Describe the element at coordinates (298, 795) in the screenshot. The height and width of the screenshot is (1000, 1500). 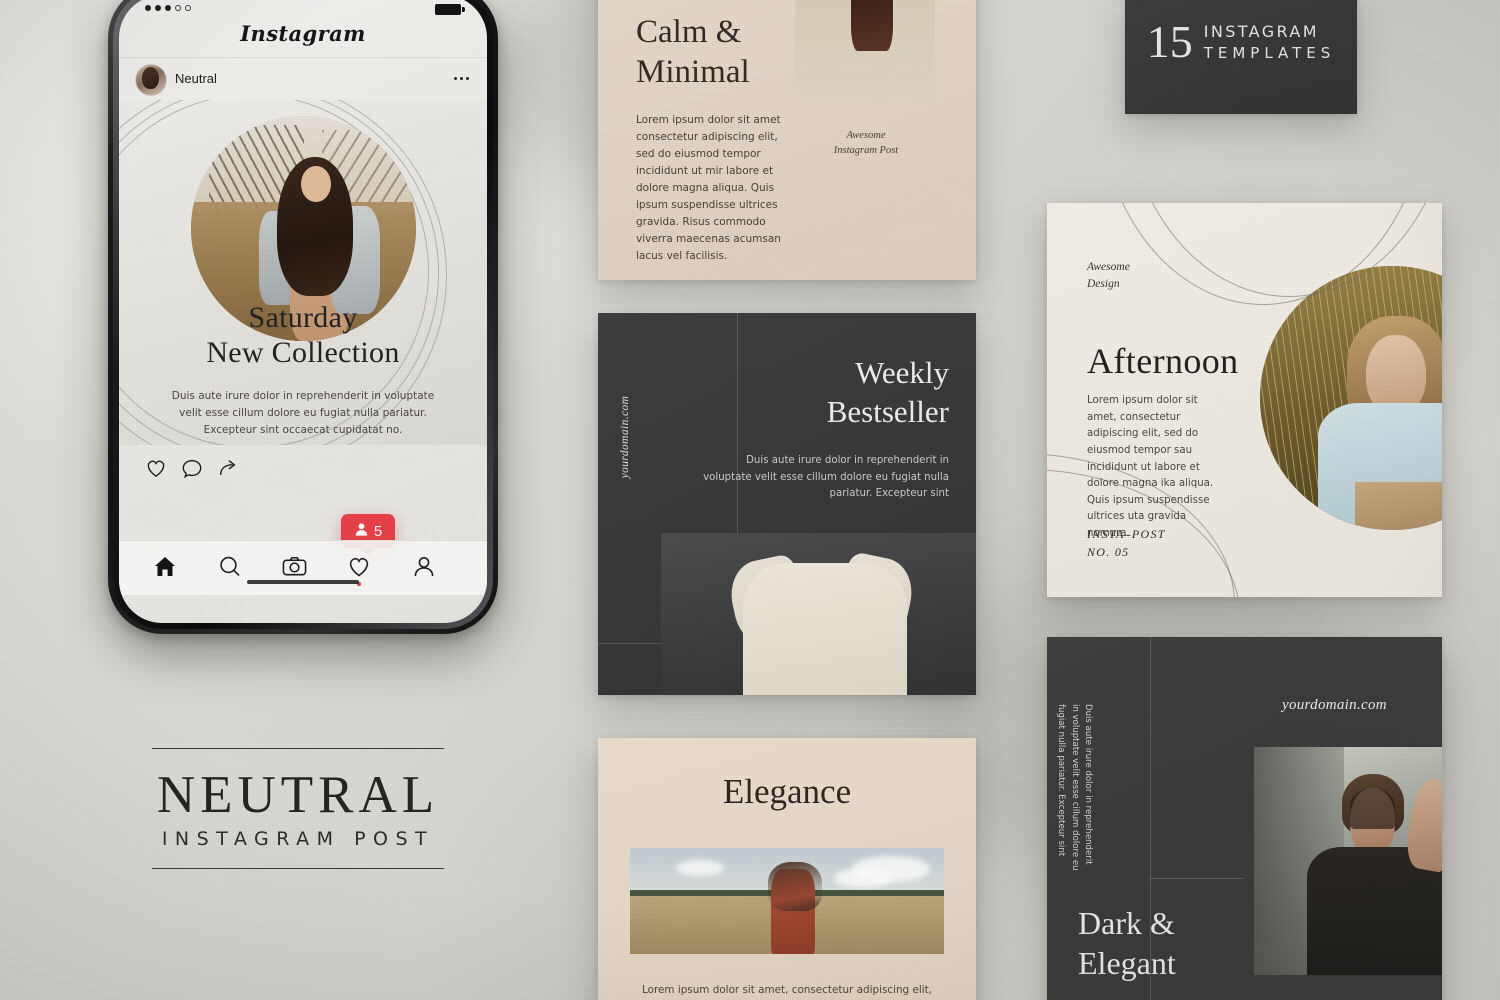
I see `brand-name: NEUTRAL` at that location.